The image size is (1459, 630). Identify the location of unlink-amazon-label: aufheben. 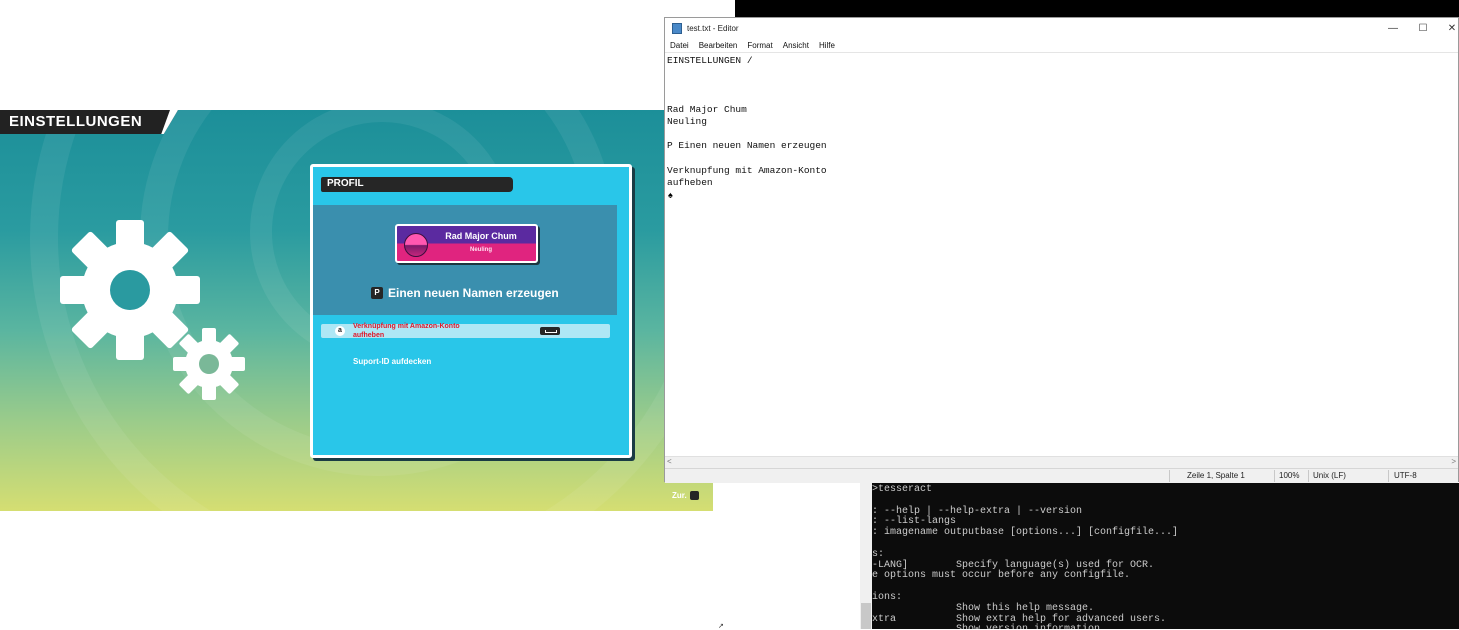
(369, 335).